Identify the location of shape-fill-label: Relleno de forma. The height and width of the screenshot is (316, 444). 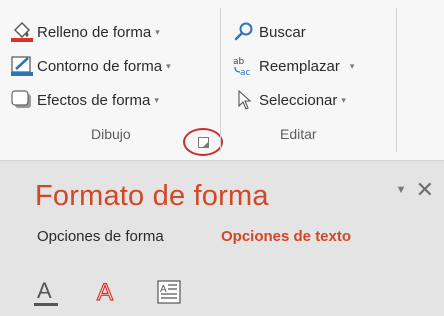
(94, 32).